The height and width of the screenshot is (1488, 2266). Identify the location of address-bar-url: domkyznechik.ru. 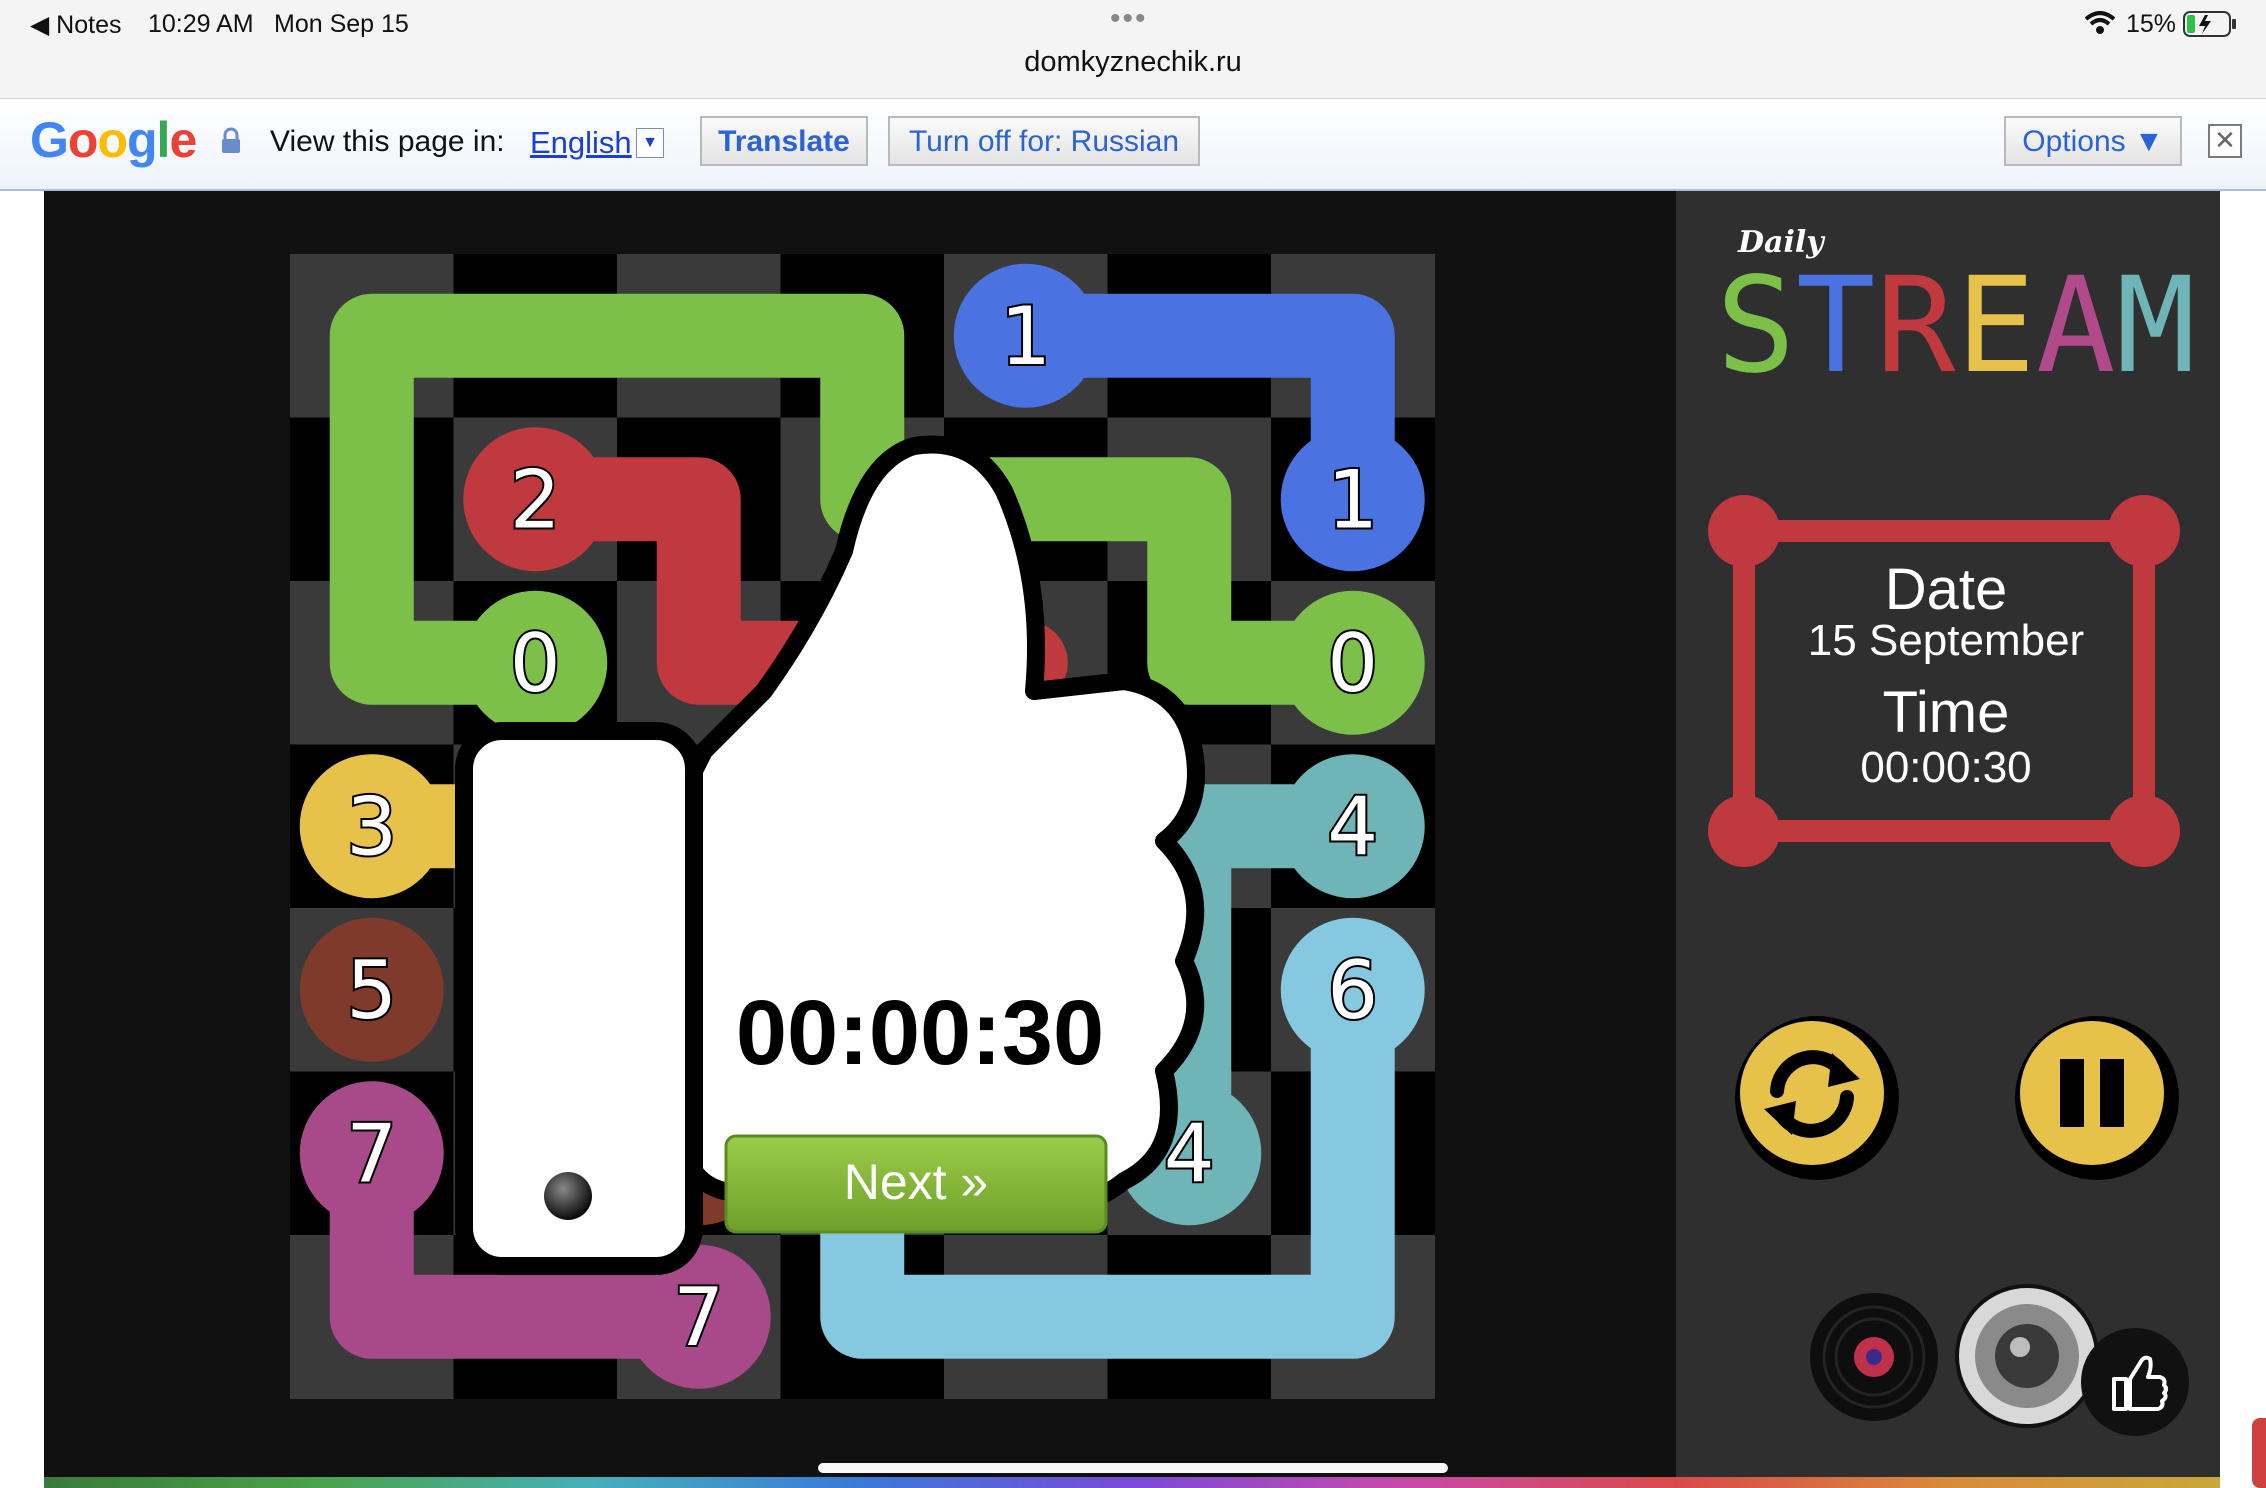
(1133, 62).